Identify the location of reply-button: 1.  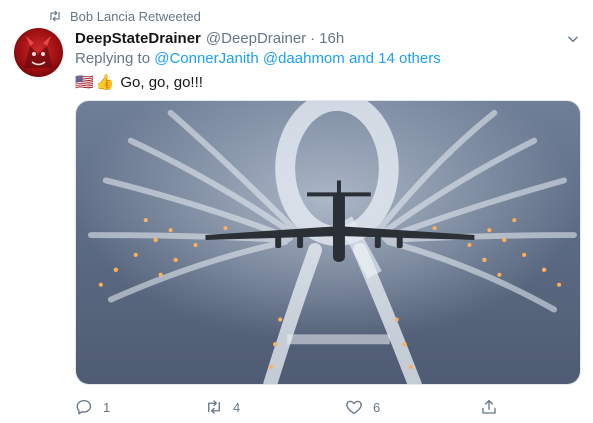
(92, 407).